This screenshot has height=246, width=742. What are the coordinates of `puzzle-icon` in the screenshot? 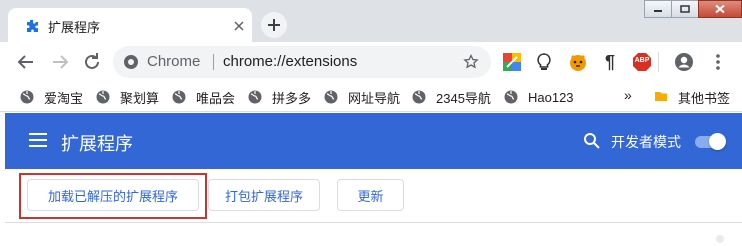 It's located at (32, 26).